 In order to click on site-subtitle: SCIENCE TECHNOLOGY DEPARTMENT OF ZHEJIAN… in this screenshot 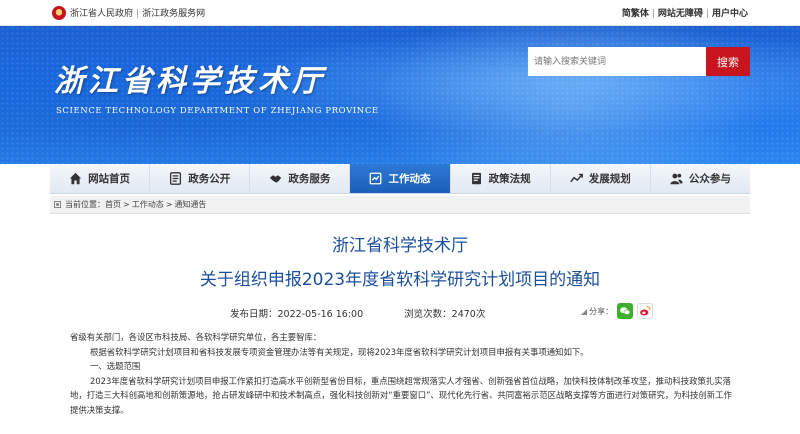, I will do `click(217, 111)`.